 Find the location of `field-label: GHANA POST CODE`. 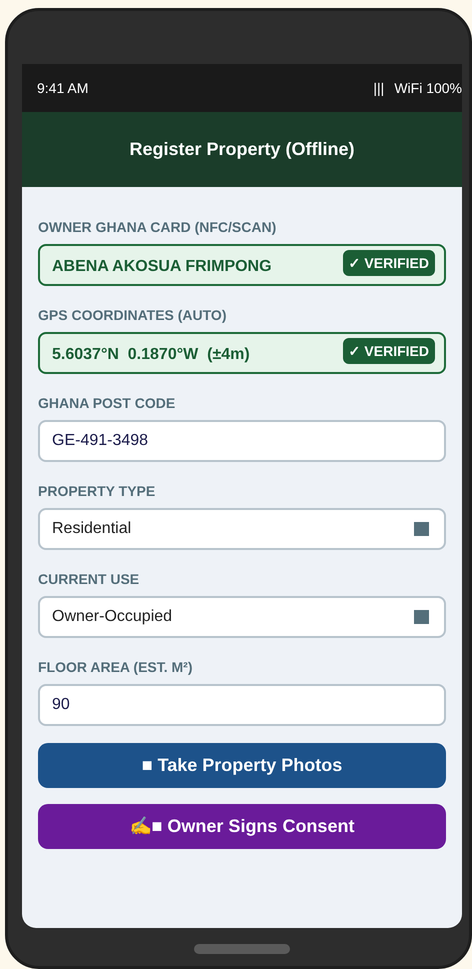

field-label: GHANA POST CODE is located at coordinates (107, 403).